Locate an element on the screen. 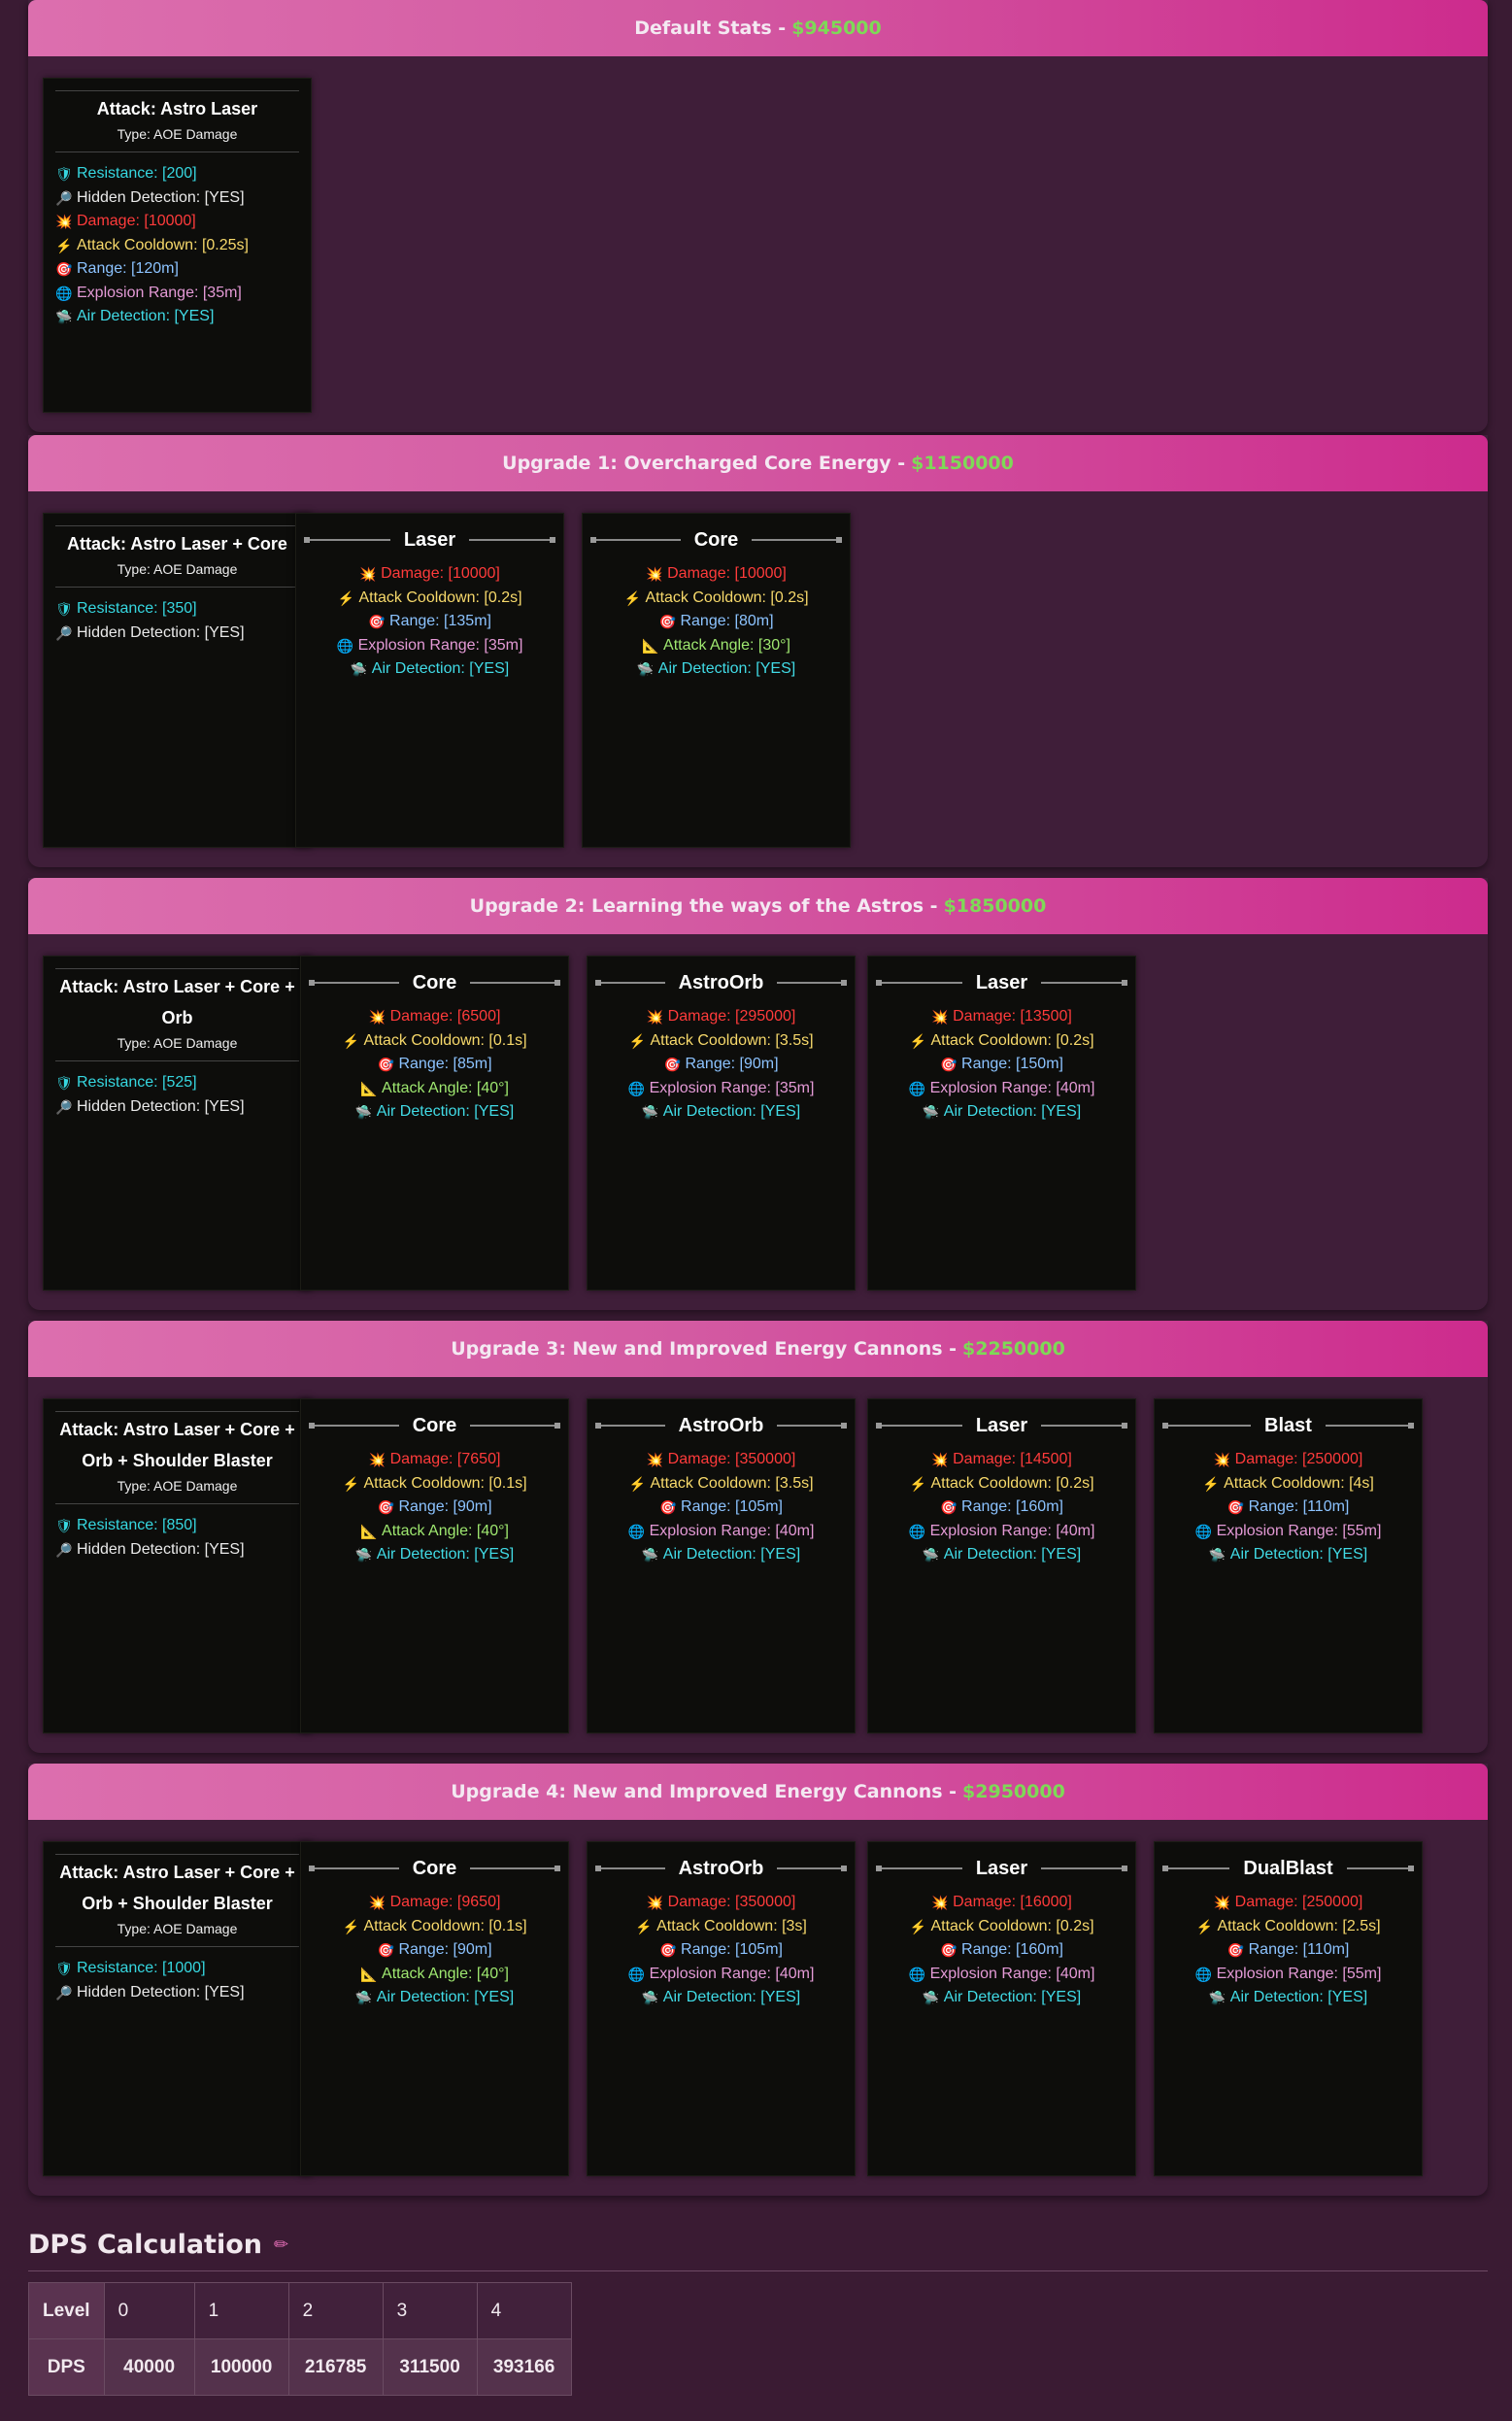 Image resolution: width=1512 pixels, height=2421 pixels. stat-row: 💥 Damage: [350000] is located at coordinates (721, 1460).